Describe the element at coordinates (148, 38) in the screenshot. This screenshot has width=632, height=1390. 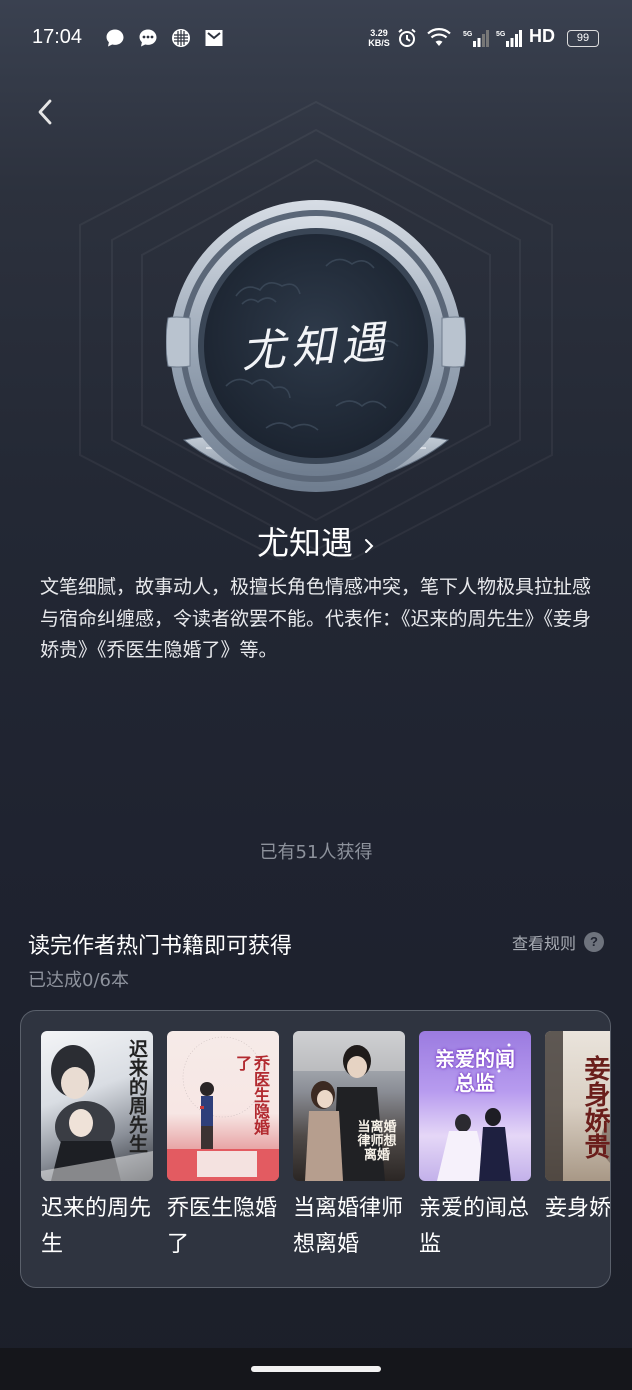
I see `message-dots-icon` at that location.